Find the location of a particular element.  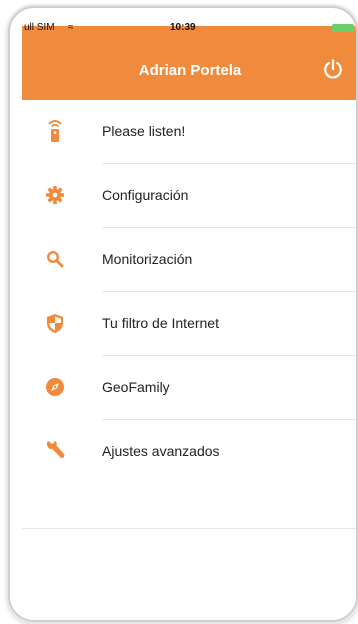

menu-item-configuracion: Configuración is located at coordinates (189, 196).